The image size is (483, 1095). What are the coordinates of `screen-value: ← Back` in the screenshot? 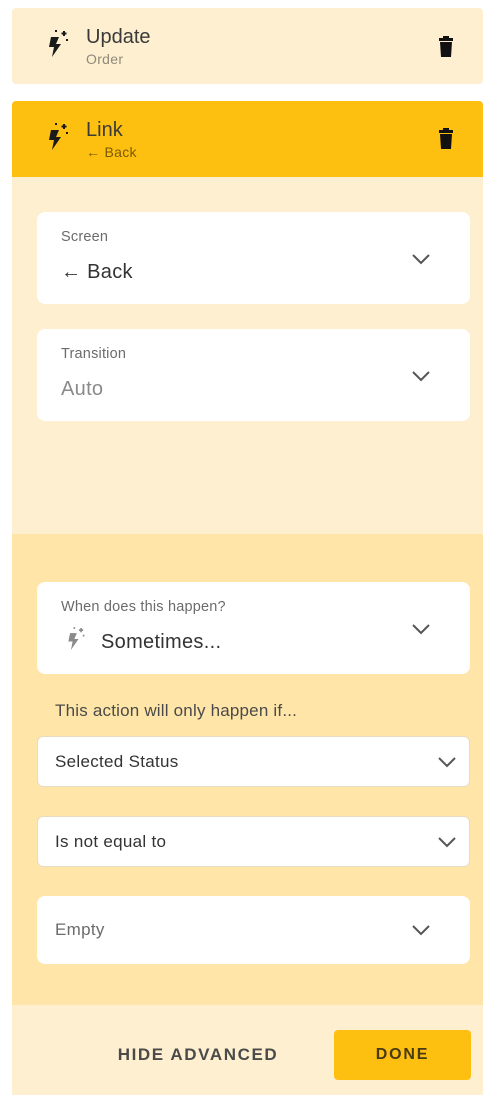 It's located at (97, 272).